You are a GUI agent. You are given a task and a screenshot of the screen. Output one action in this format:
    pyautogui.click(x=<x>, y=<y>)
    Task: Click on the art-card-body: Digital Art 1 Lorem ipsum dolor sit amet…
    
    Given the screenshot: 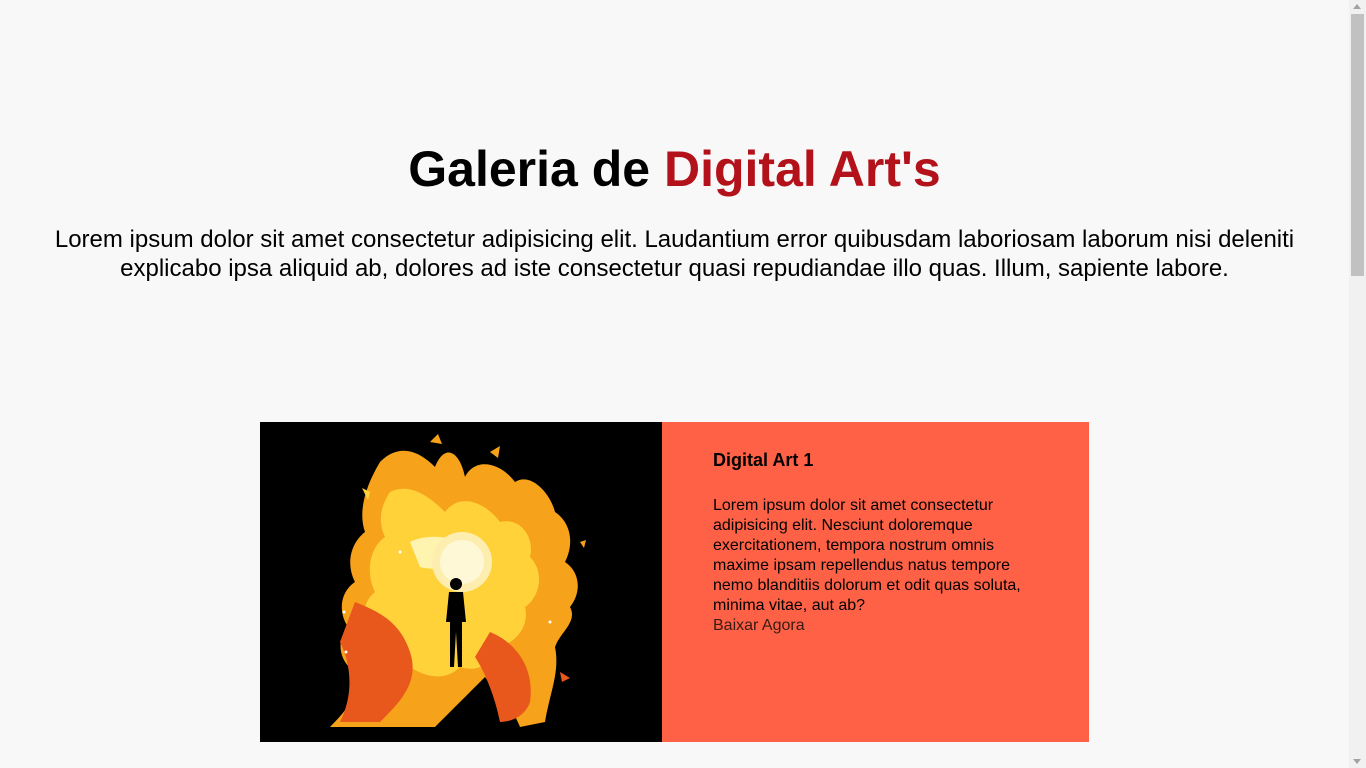 What is the action you would take?
    pyautogui.click(x=875, y=582)
    